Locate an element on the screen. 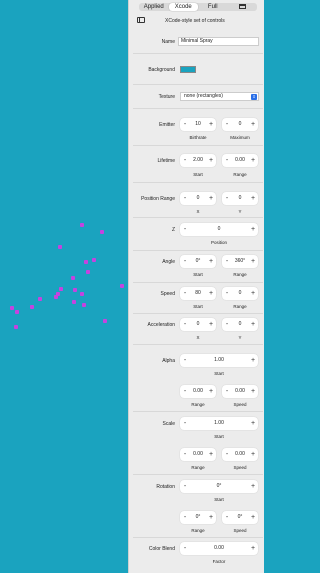 The width and height of the screenshot is (320, 573). window-icon is located at coordinates (242, 6).